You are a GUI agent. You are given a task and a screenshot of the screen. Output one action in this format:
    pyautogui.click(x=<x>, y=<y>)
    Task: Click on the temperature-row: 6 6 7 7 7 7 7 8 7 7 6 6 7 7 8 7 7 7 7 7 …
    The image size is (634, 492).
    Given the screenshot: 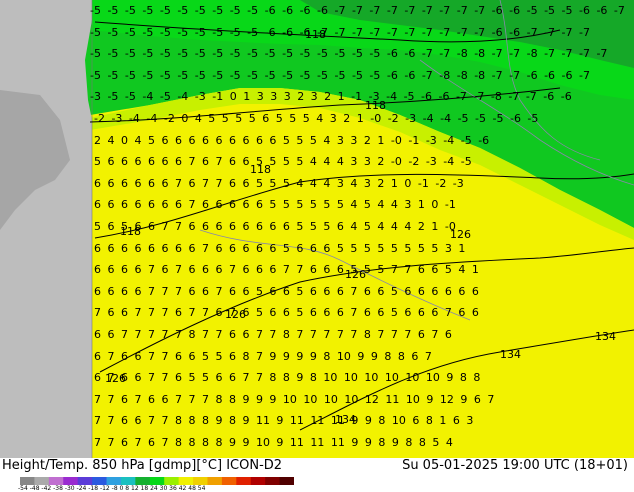 What is the action you would take?
    pyautogui.click(x=273, y=334)
    